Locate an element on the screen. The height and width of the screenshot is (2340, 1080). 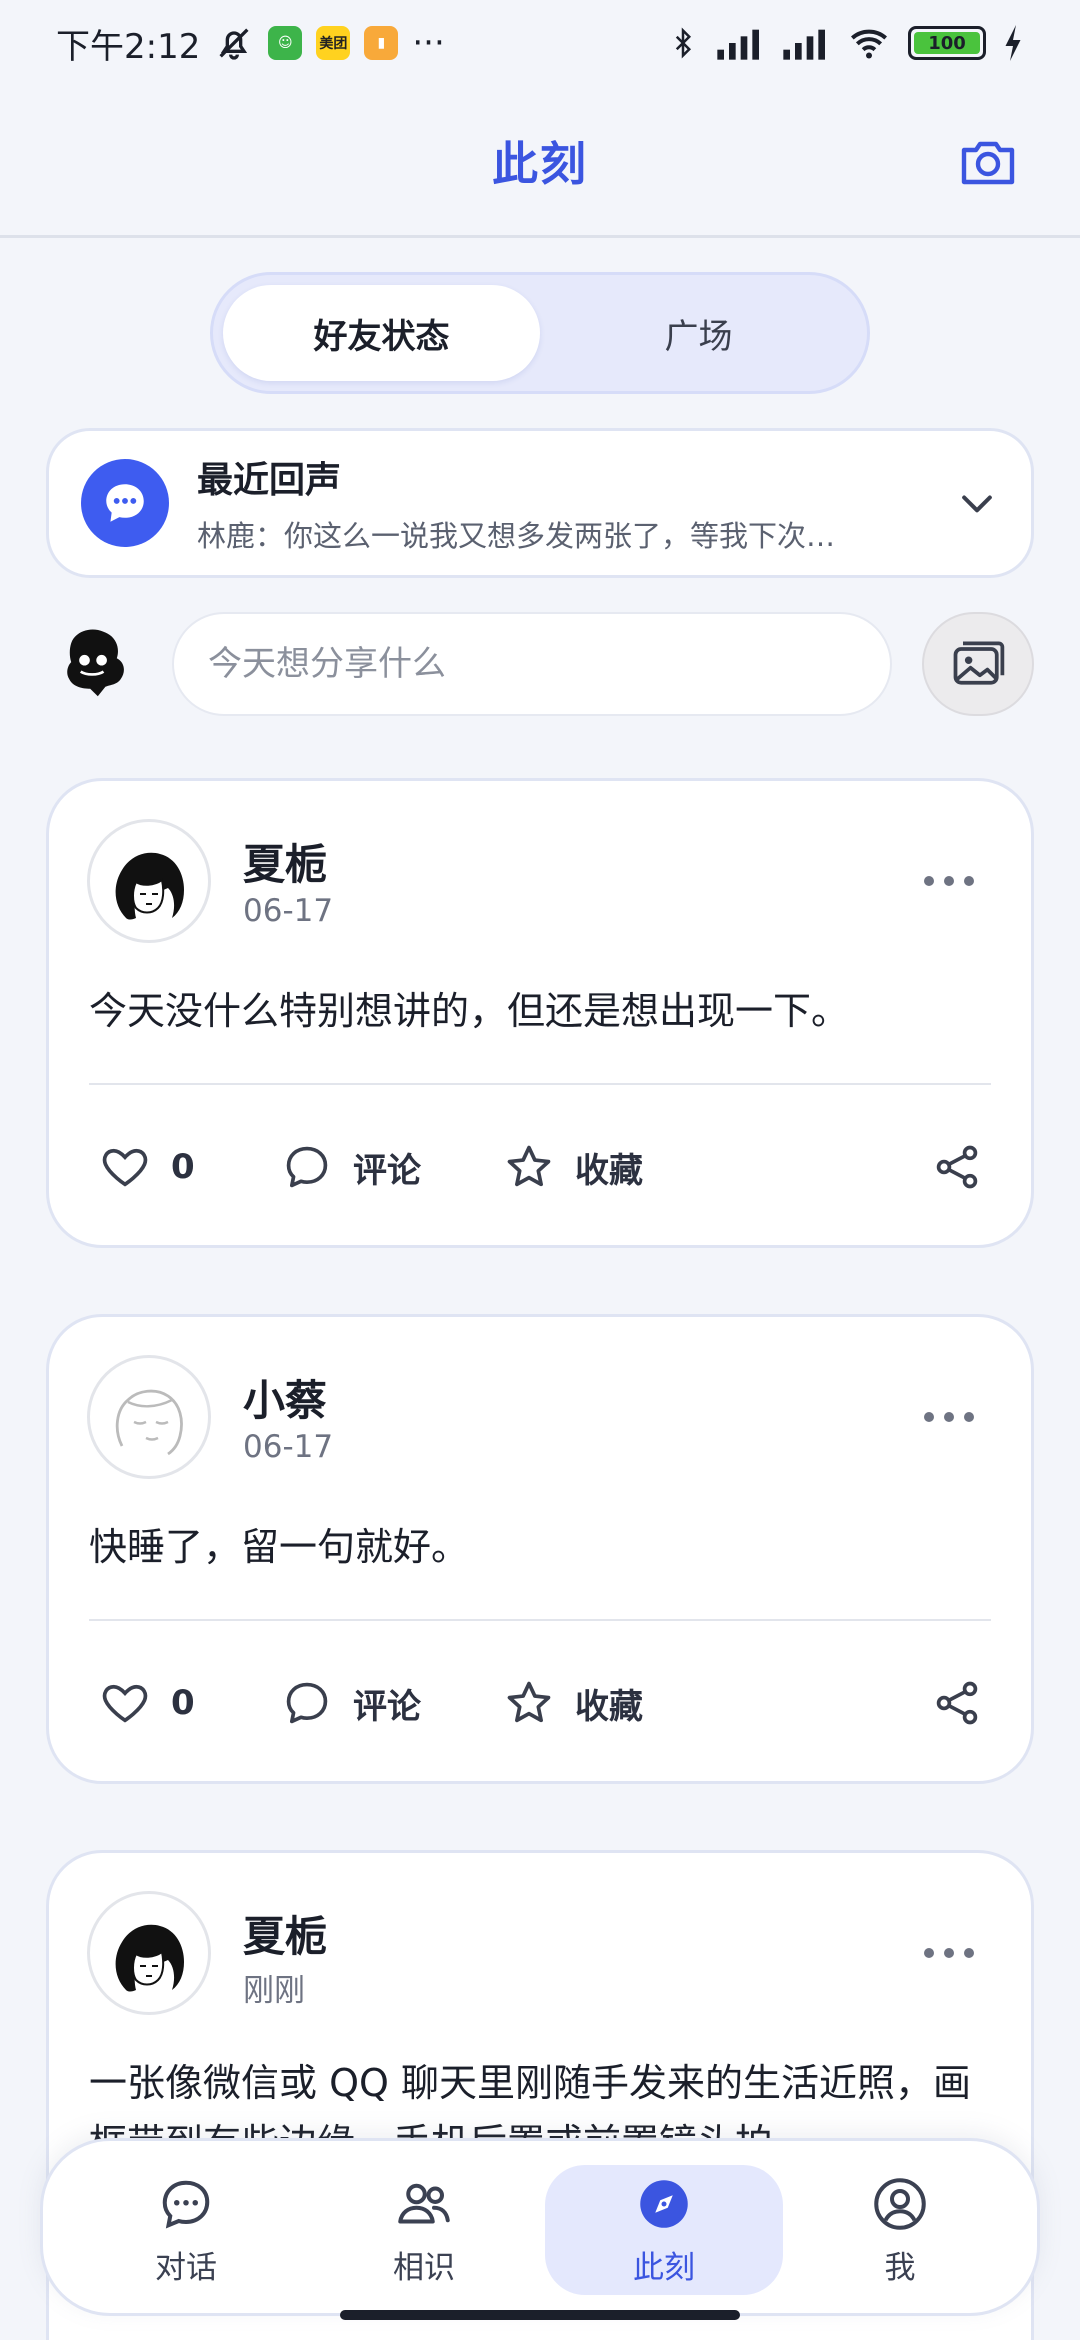
wifi-icon is located at coordinates (869, 44).